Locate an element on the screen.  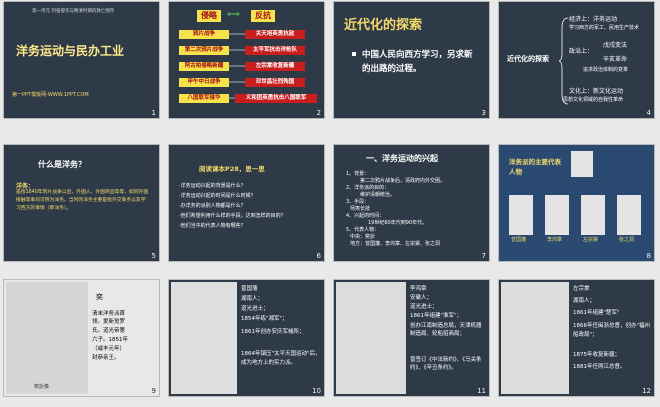
line-6: 师夷长技 is located at coordinates (360, 209).